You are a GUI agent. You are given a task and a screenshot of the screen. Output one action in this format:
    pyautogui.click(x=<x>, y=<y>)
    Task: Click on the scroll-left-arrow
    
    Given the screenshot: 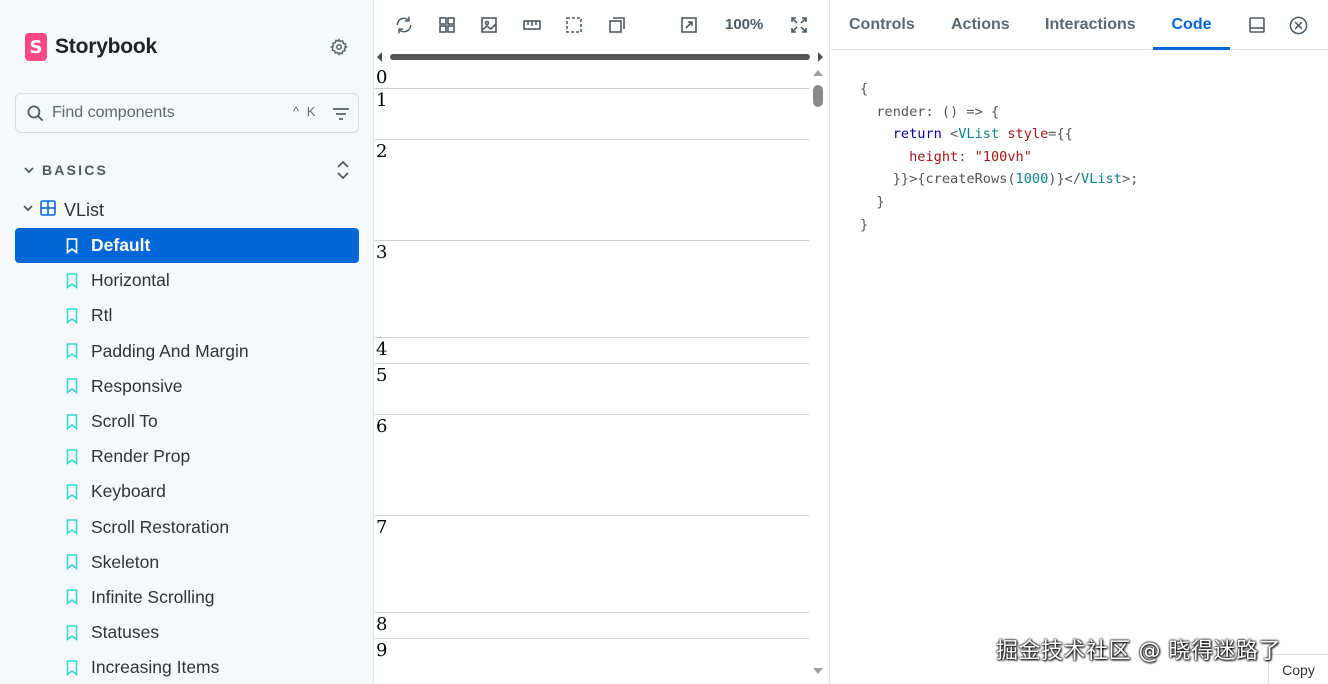 What is the action you would take?
    pyautogui.click(x=379, y=57)
    